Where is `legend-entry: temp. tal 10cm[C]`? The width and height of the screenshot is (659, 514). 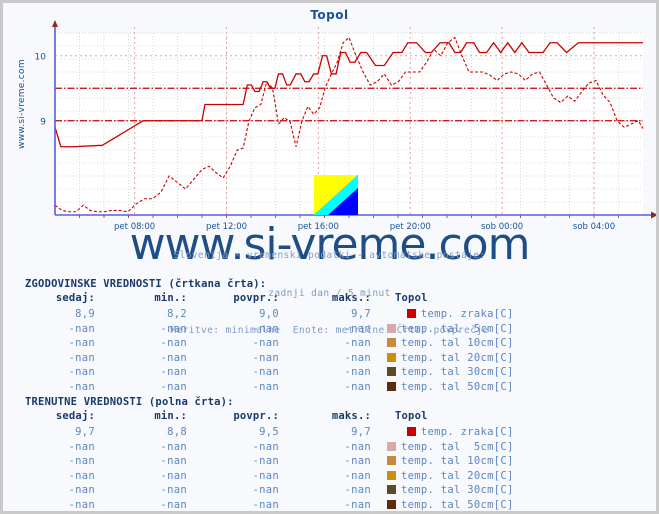
legend-entry: temp. tal 10cm[C] is located at coordinates (442, 461).